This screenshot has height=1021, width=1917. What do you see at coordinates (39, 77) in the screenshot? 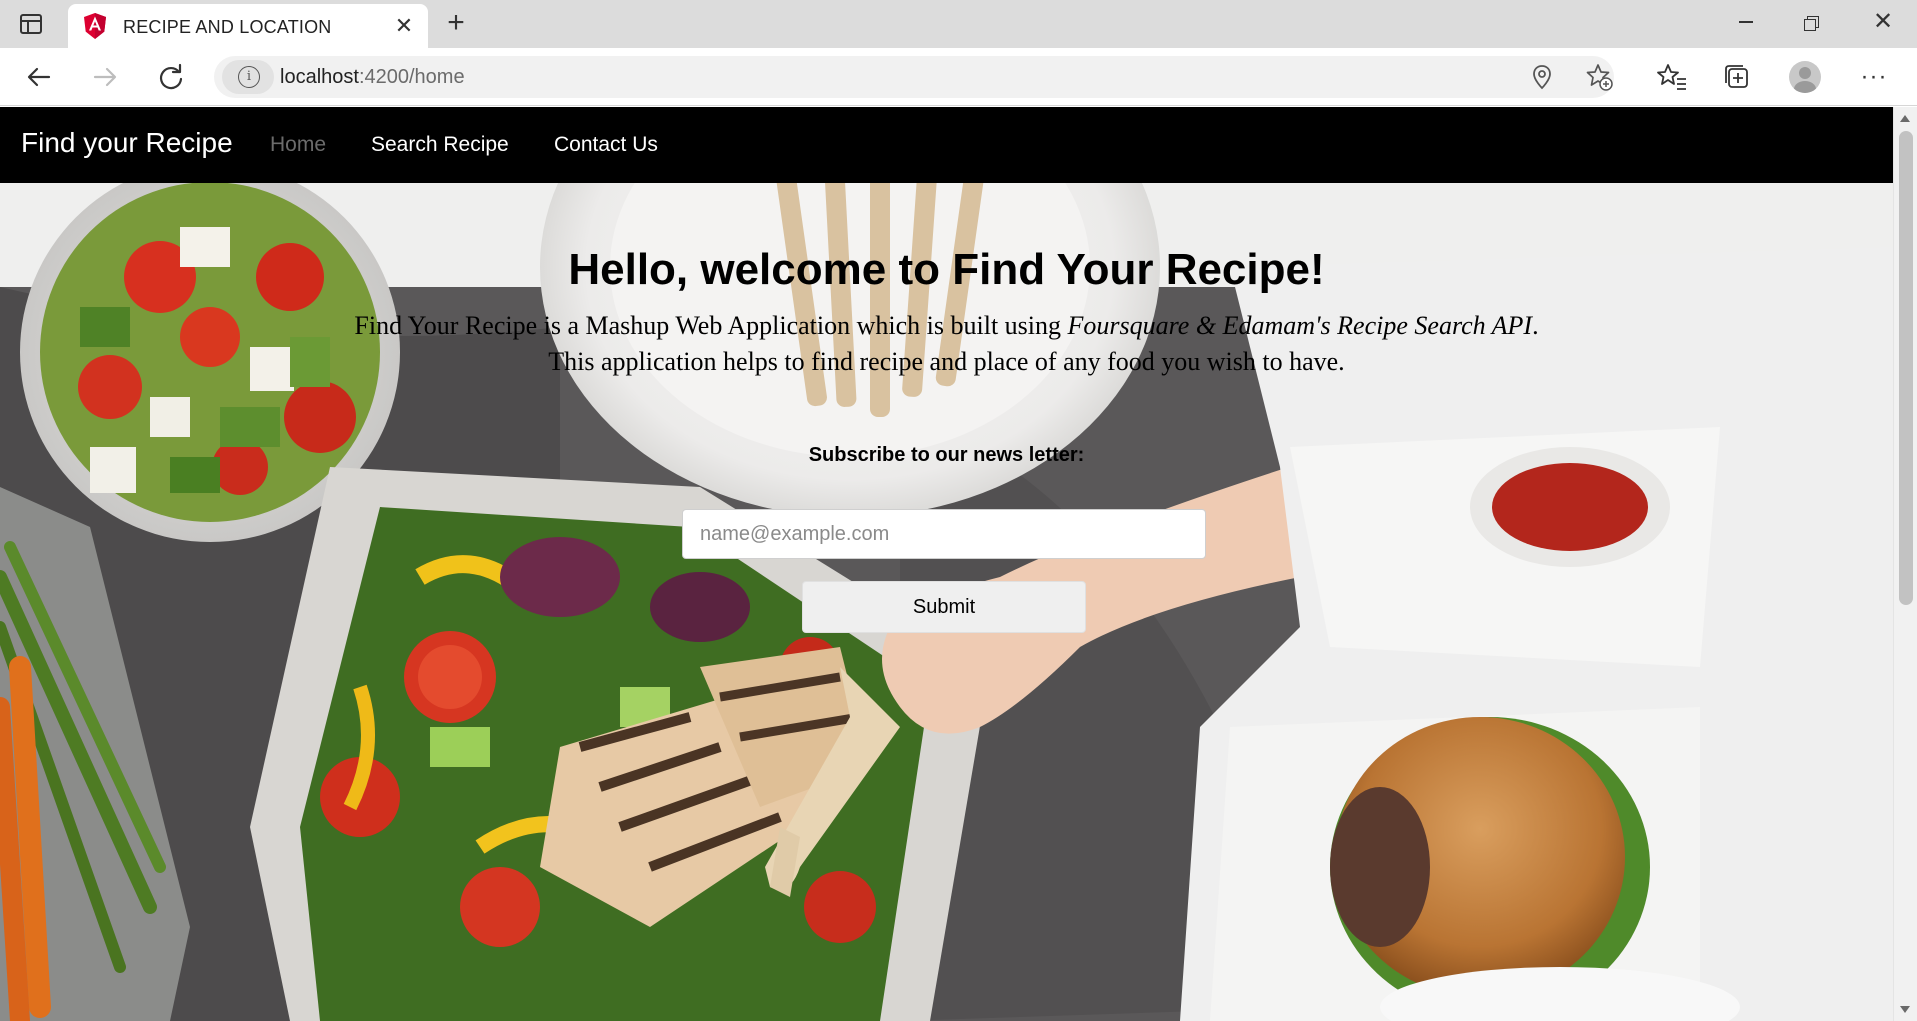
I see `back-icon` at bounding box center [39, 77].